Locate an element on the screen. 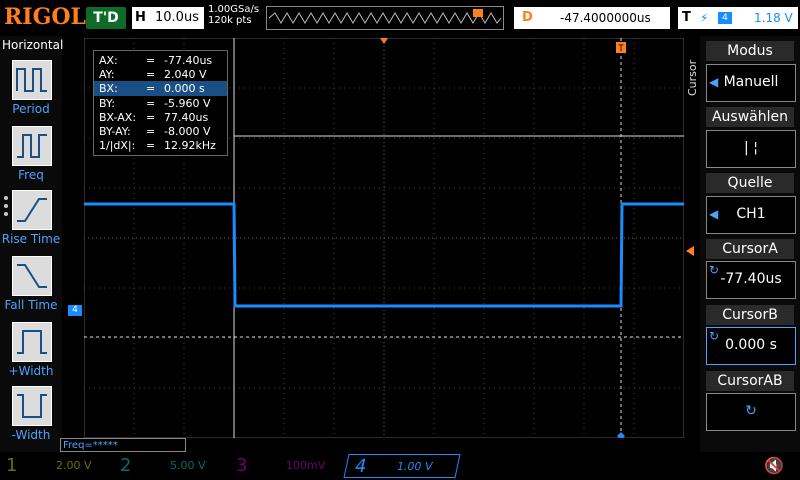 The image size is (800, 480). quelle-value: CH1 is located at coordinates (751, 214).